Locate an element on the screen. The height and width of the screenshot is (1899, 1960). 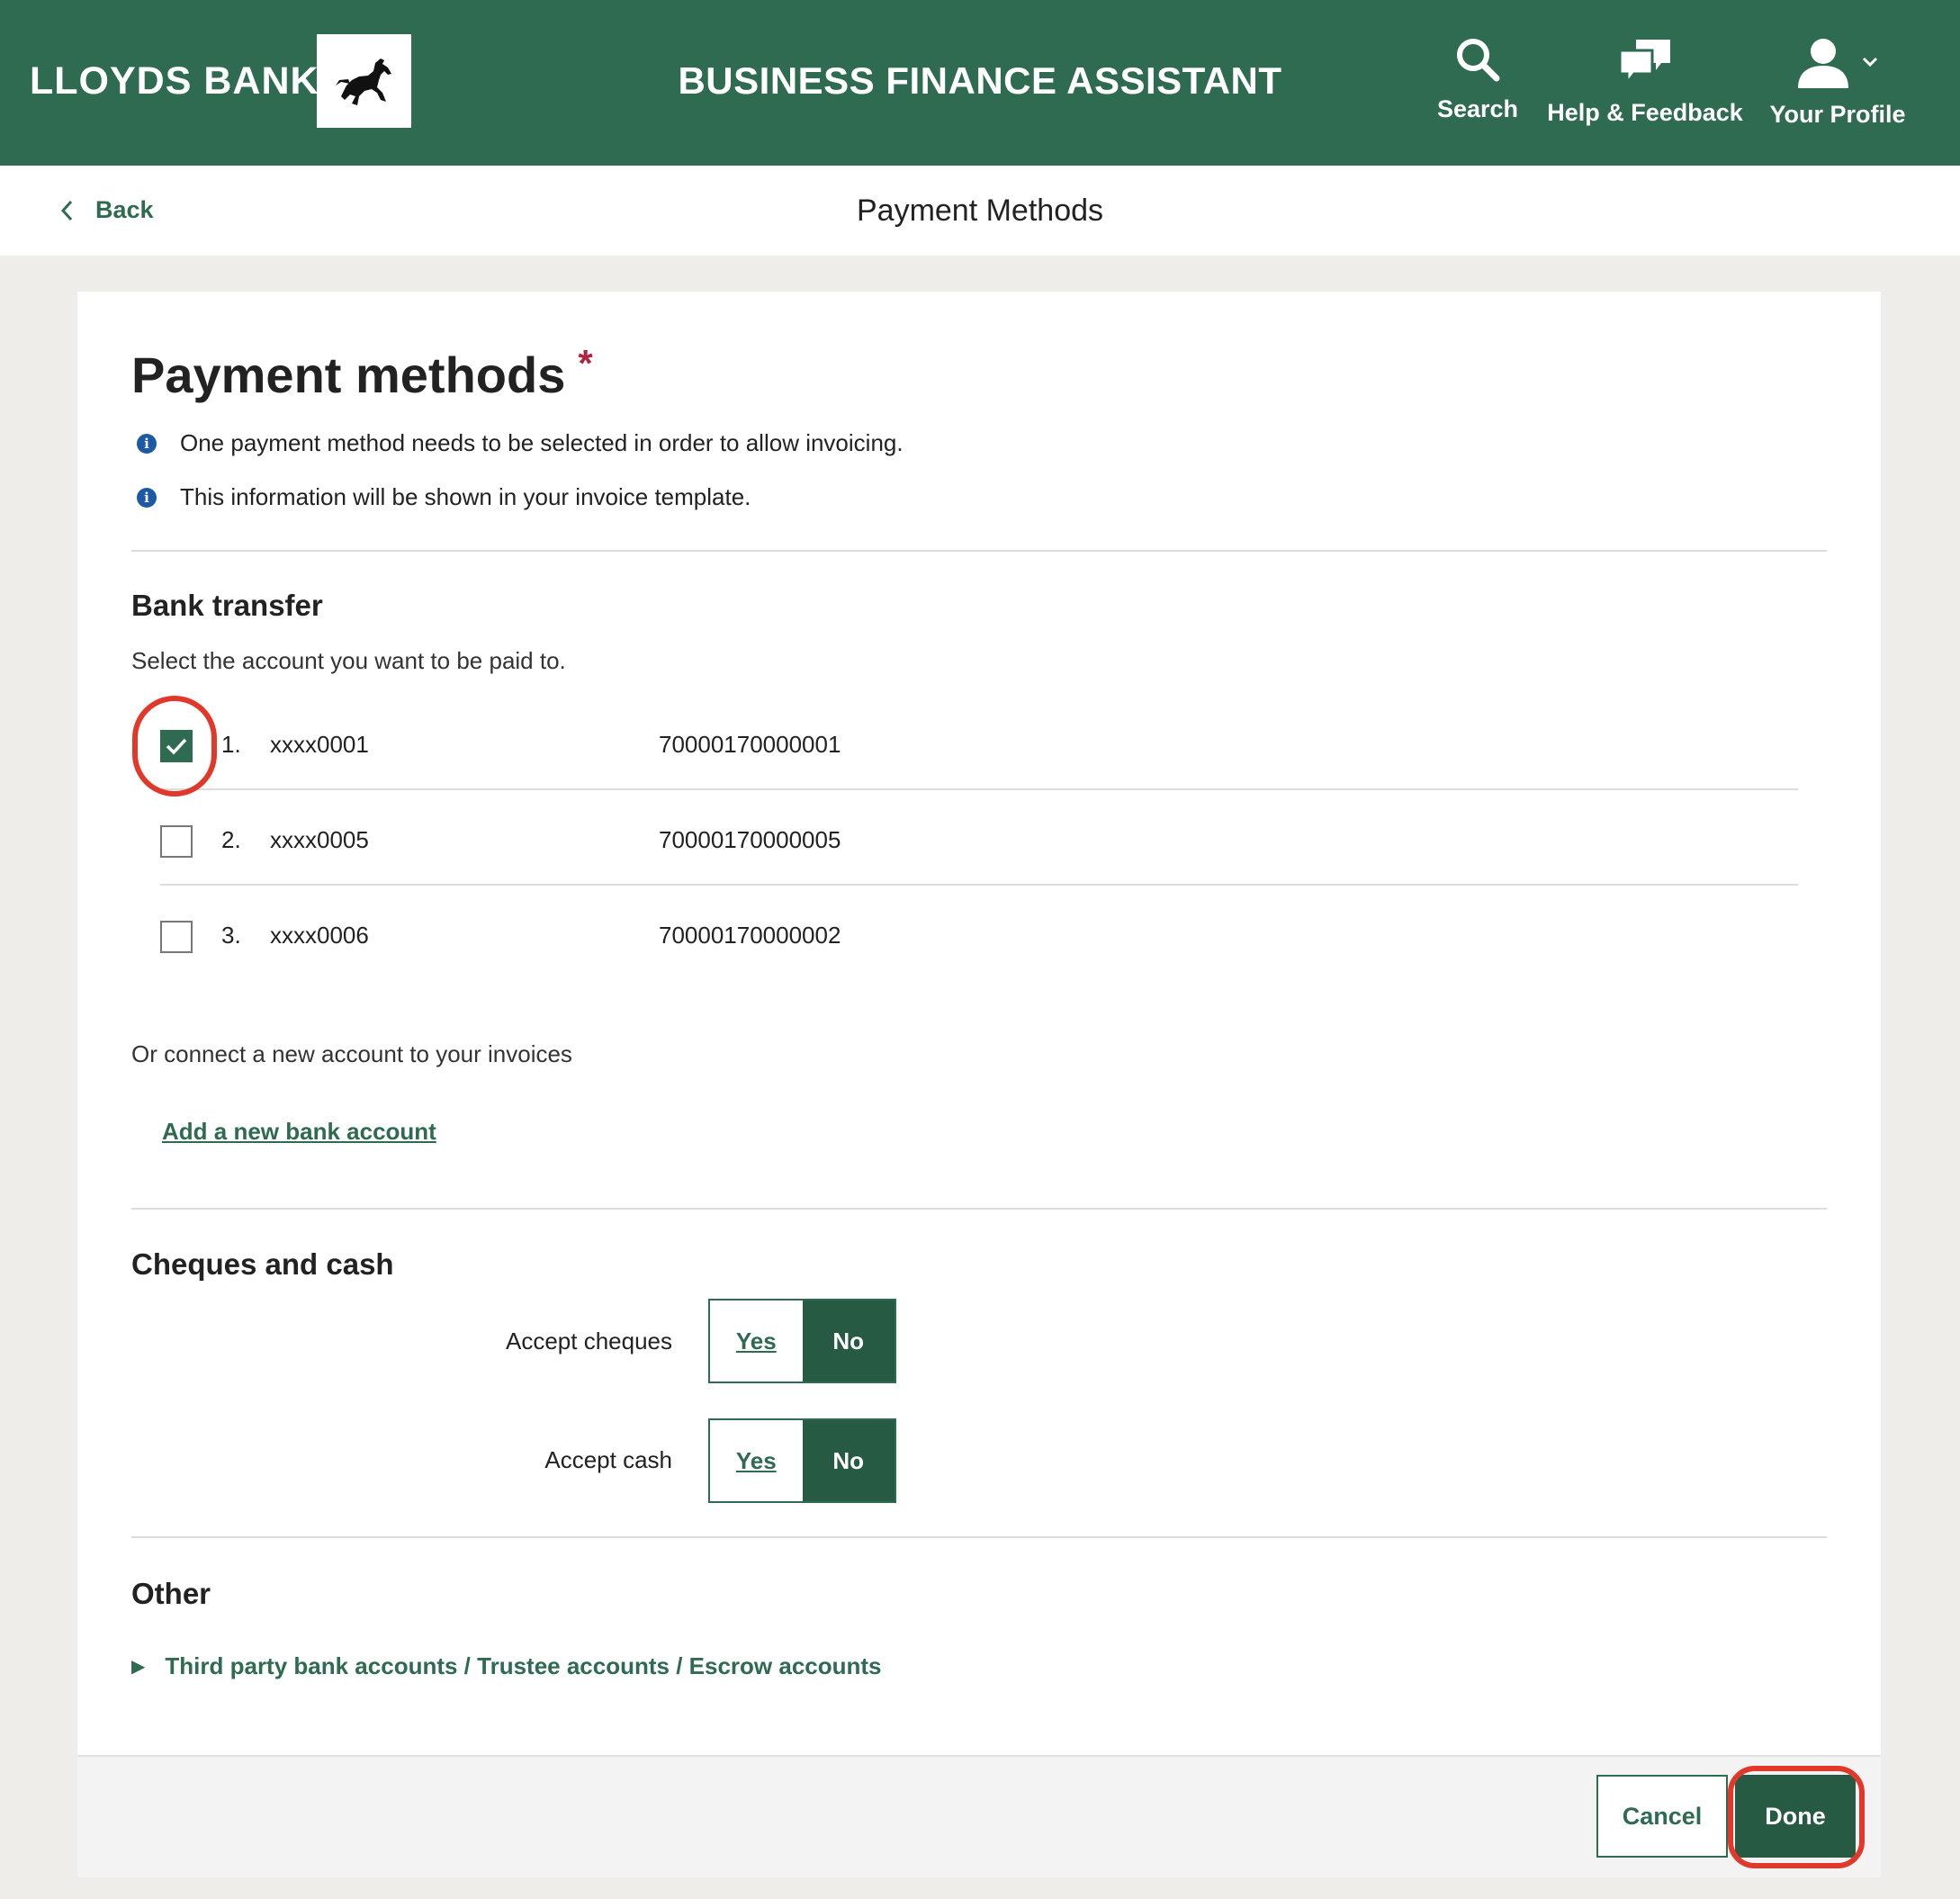
nav-search: Search is located at coordinates (1477, 80).